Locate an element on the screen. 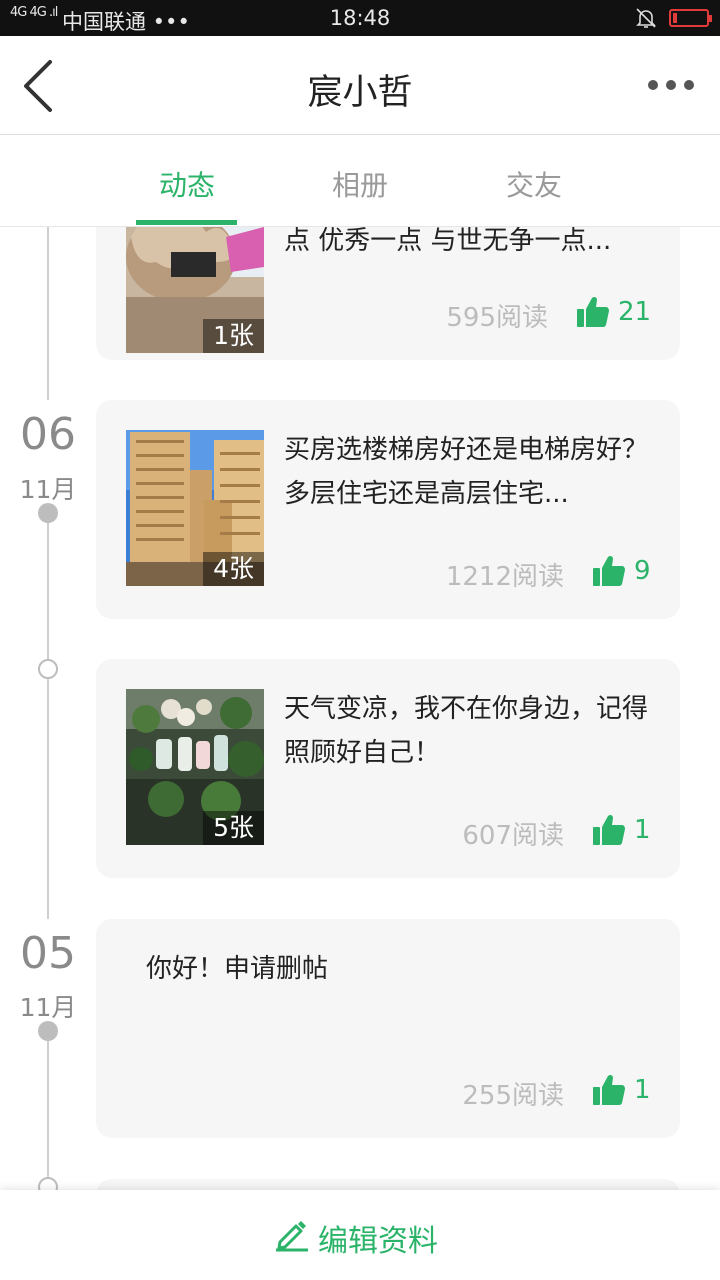 The image size is (720, 1280). post-thumbnail: 5张 is located at coordinates (195, 767).